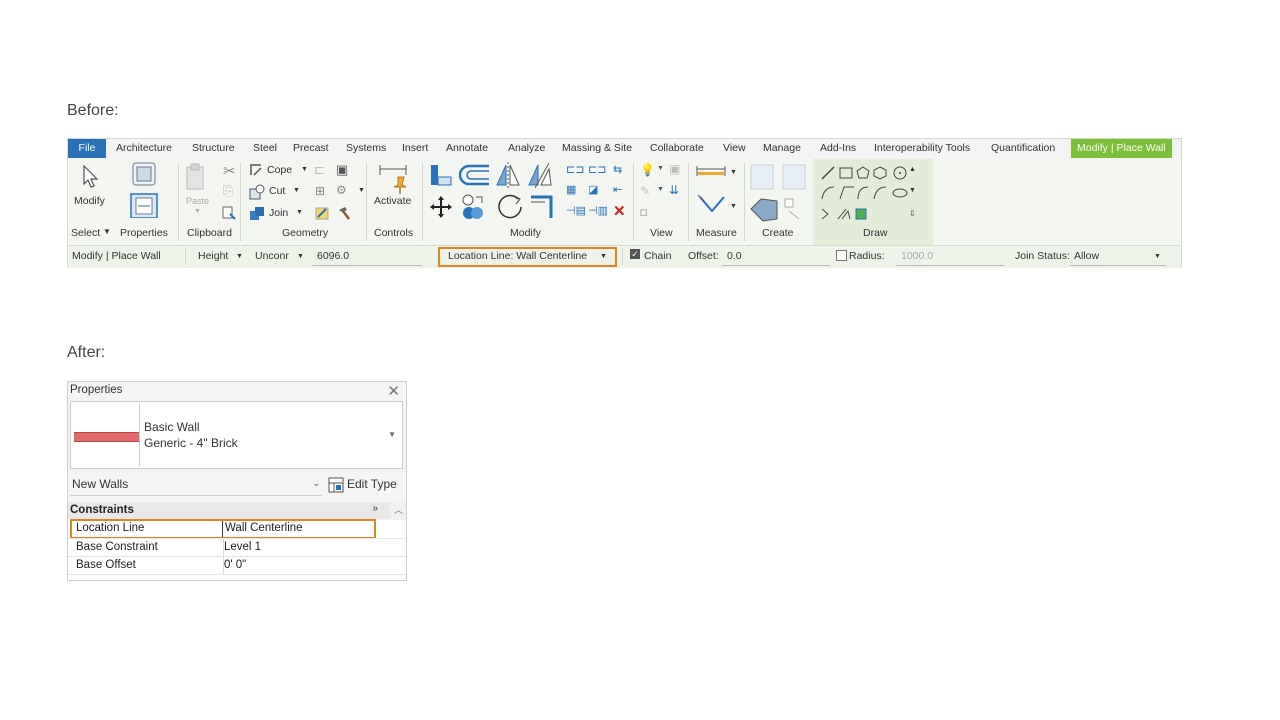 This screenshot has height=720, width=1280. Describe the element at coordinates (660, 168) in the screenshot. I see `override-dropdown-icon: ▼` at that location.